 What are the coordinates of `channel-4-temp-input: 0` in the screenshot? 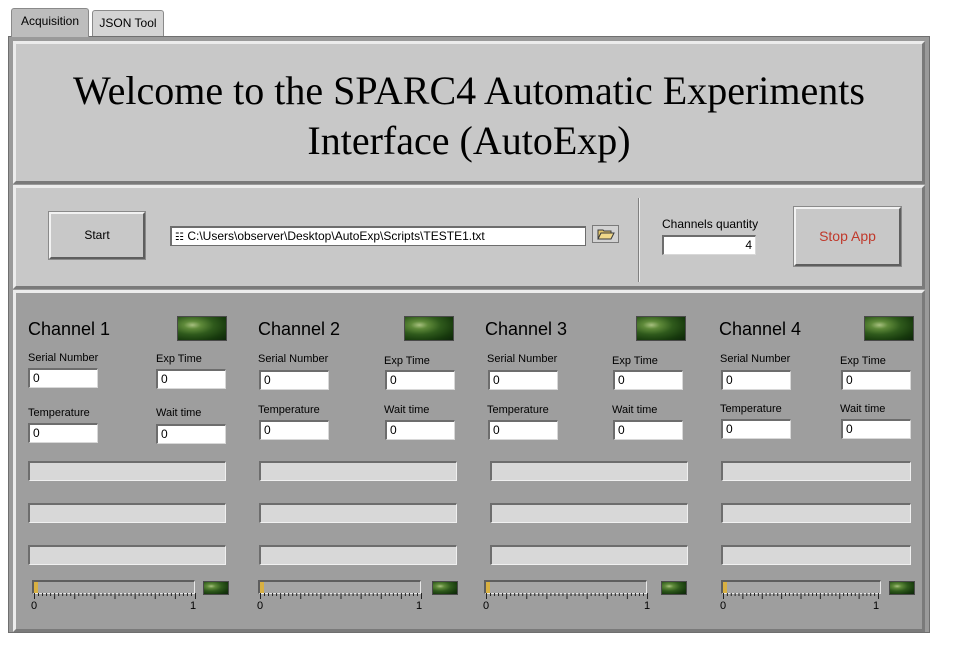 It's located at (756, 429).